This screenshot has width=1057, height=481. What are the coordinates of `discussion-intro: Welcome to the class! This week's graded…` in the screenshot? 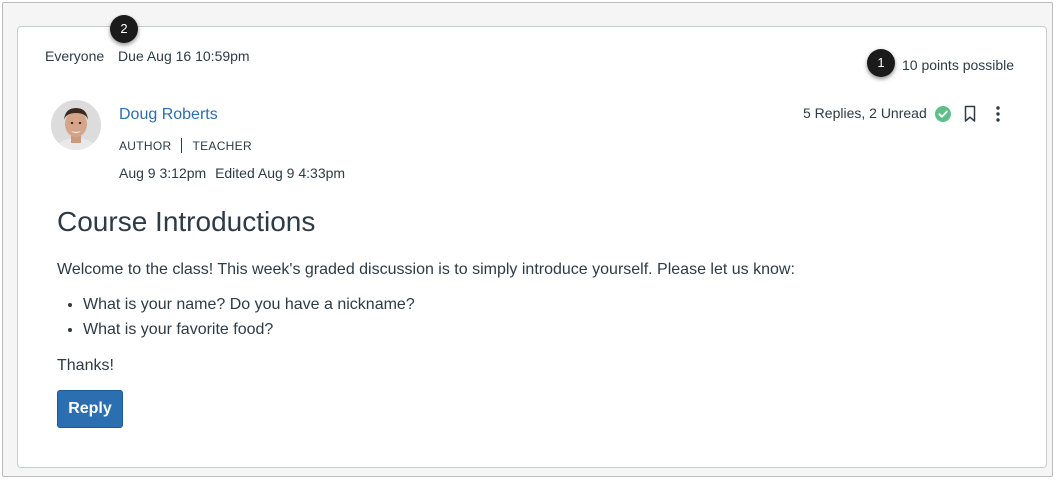 It's located at (426, 269).